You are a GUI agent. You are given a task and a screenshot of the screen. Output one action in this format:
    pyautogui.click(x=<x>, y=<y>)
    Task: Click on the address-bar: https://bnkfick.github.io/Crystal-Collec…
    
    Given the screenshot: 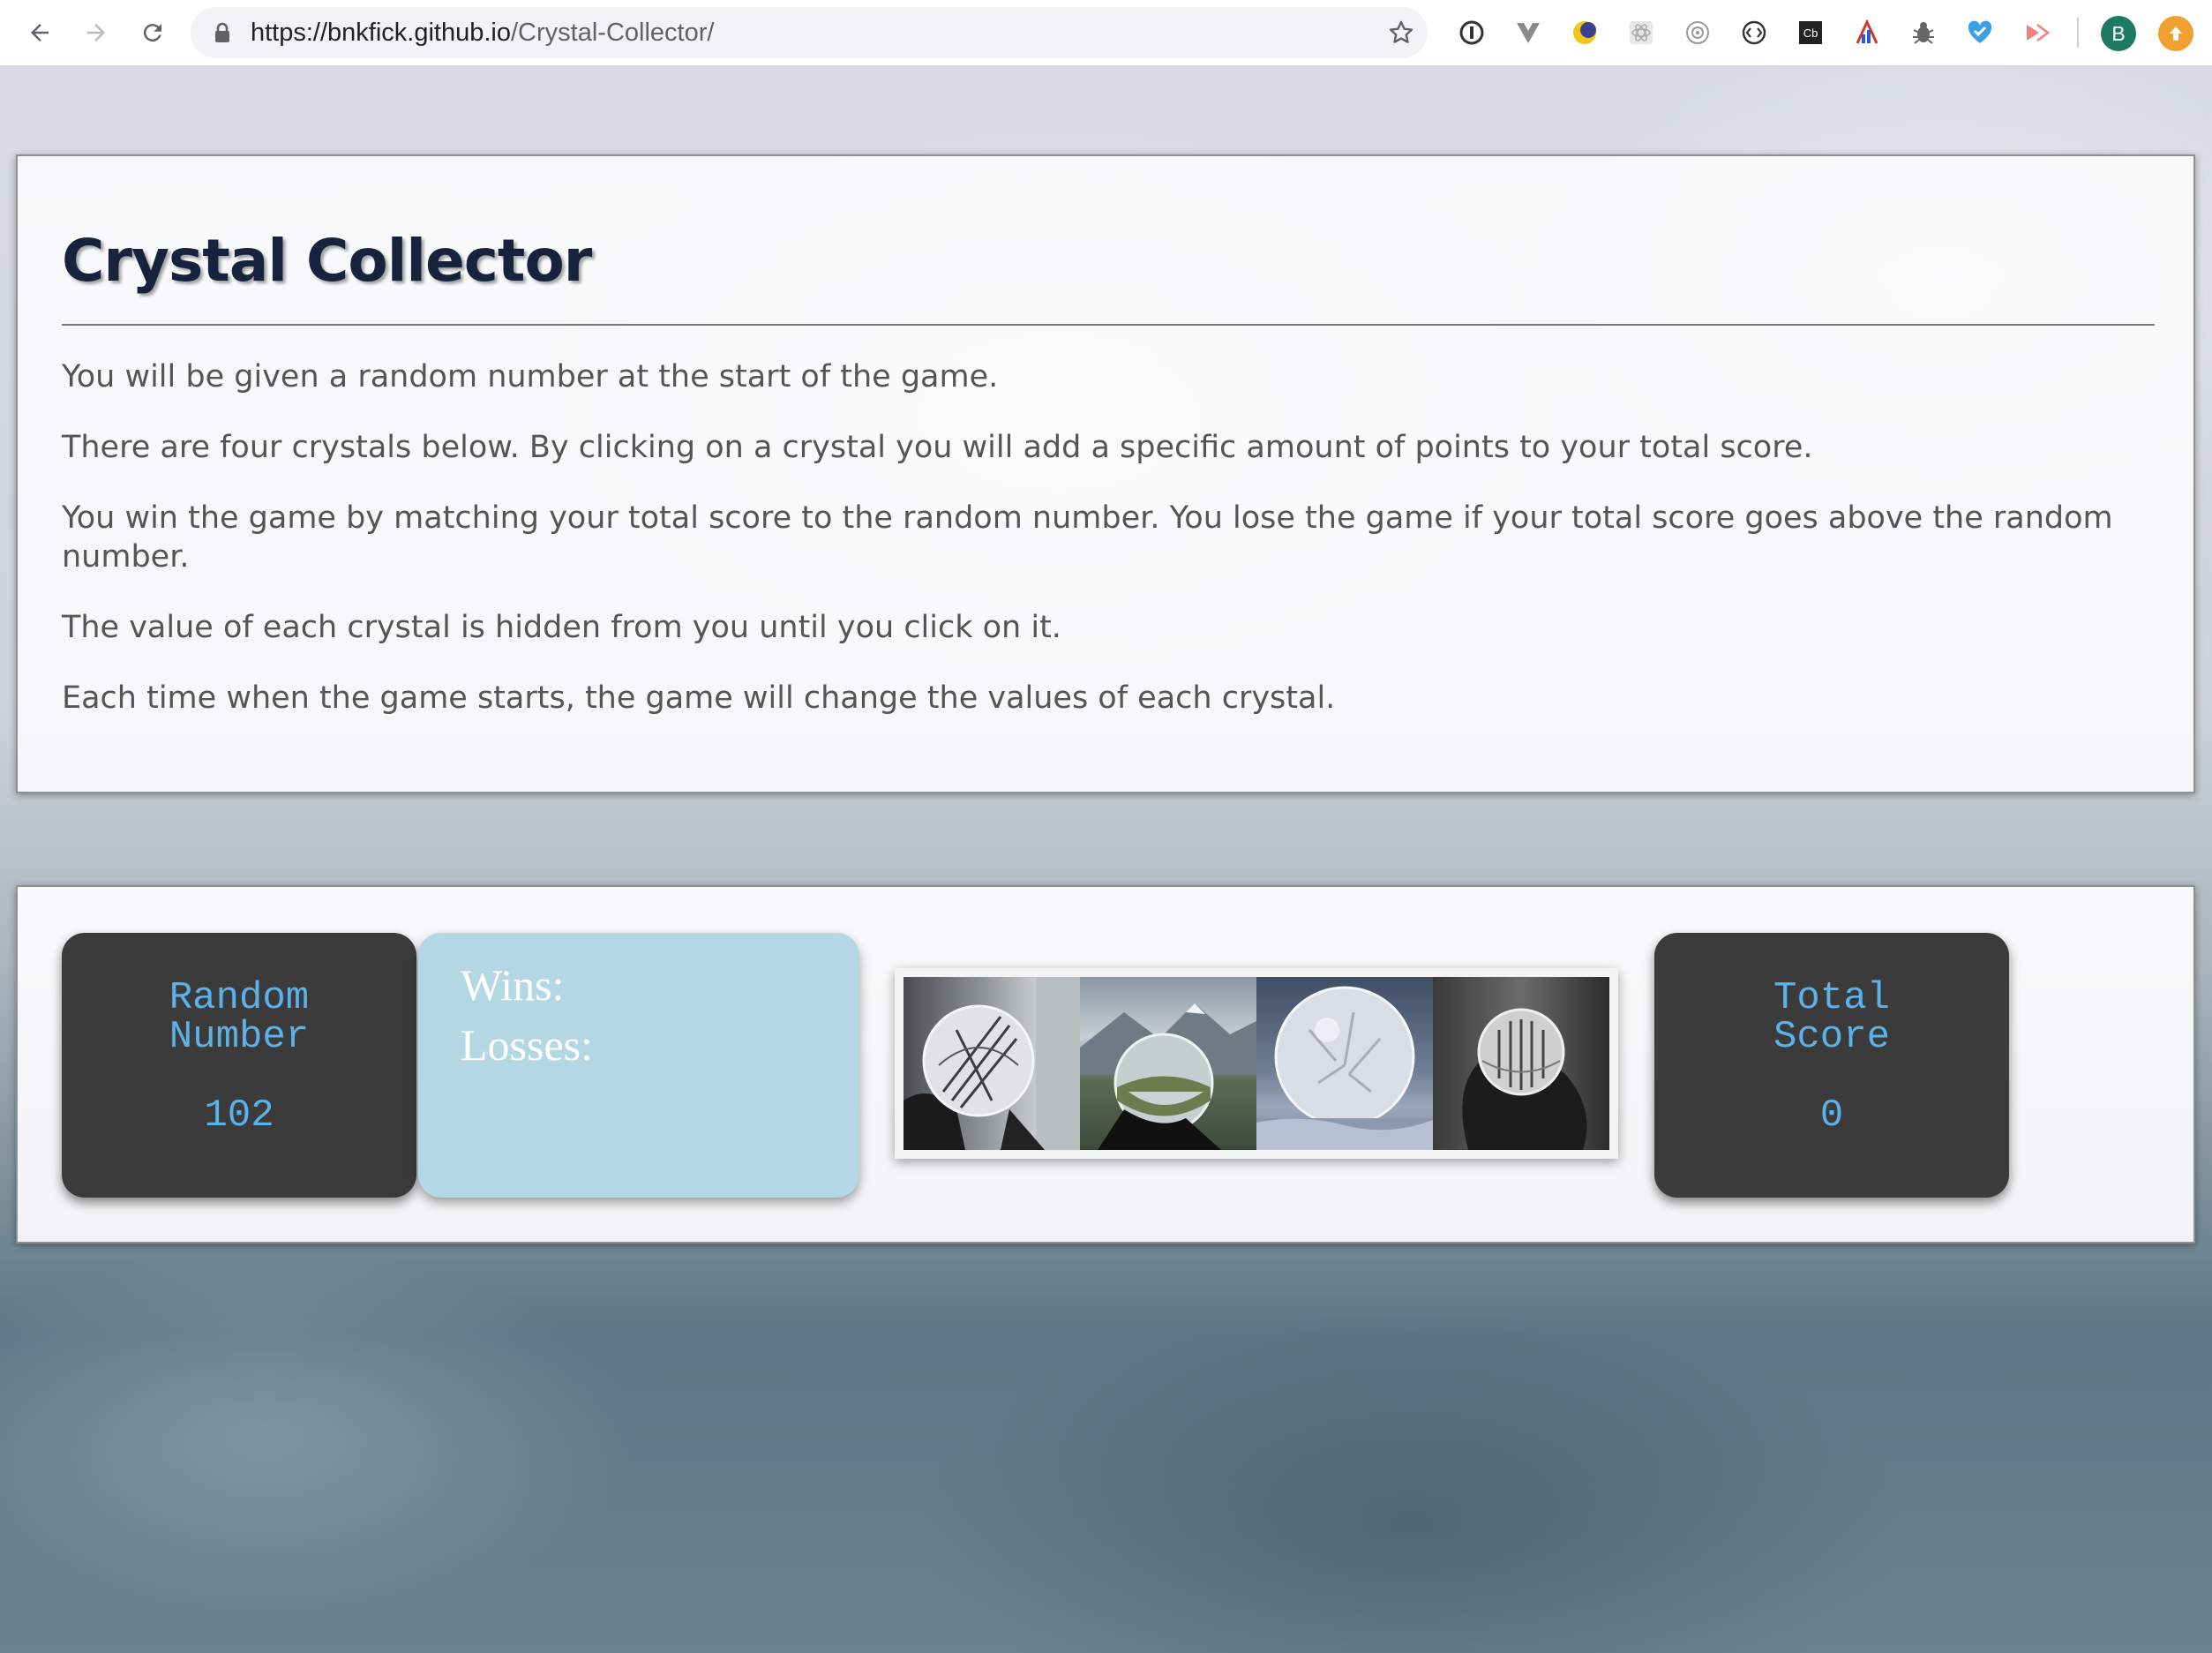 What is the action you would take?
    pyautogui.click(x=810, y=32)
    